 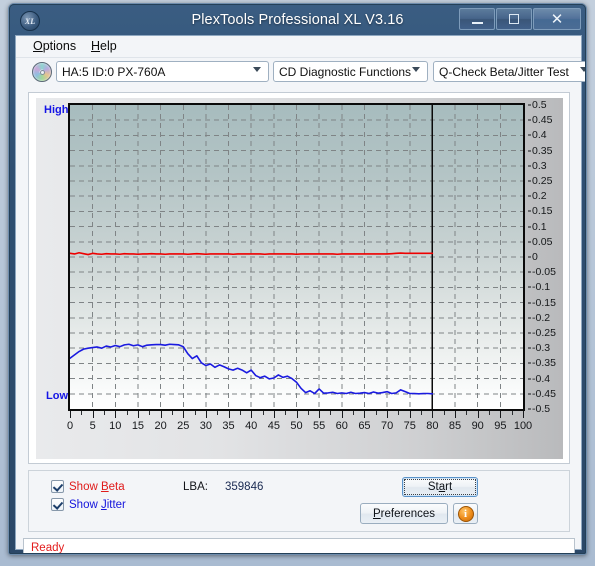 What do you see at coordinates (42, 72) in the screenshot?
I see `cd-disc-icon` at bounding box center [42, 72].